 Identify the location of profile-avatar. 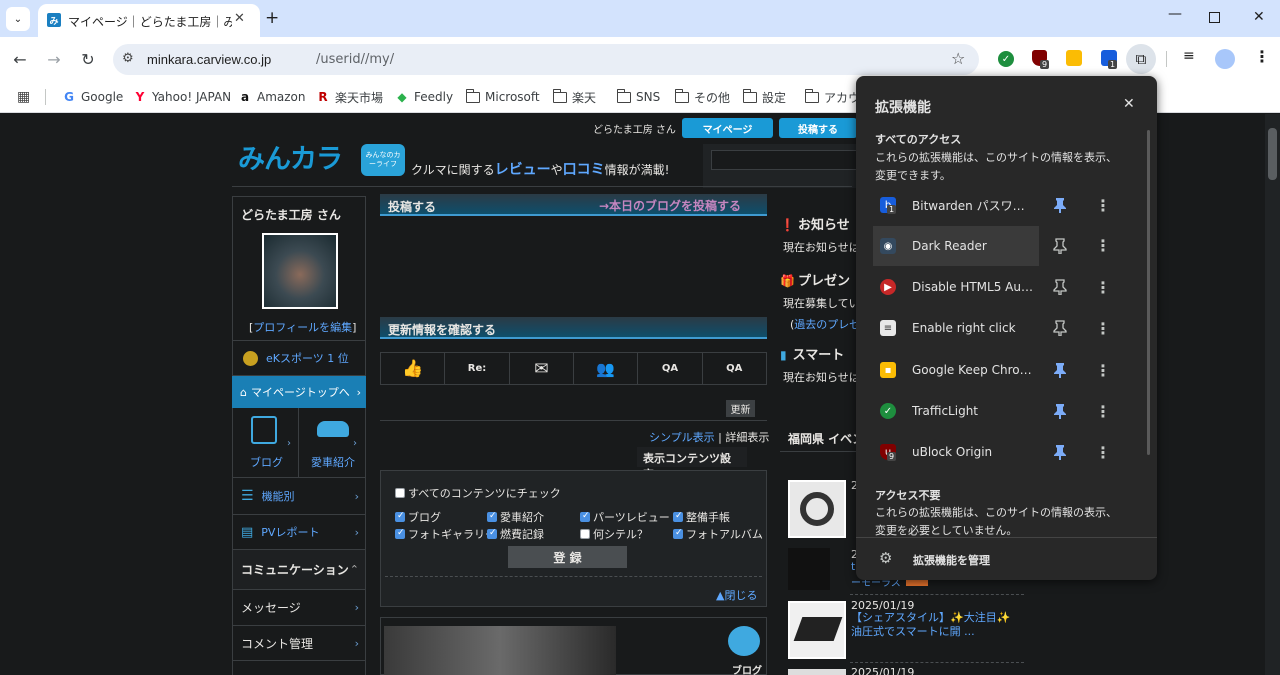
(1225, 59).